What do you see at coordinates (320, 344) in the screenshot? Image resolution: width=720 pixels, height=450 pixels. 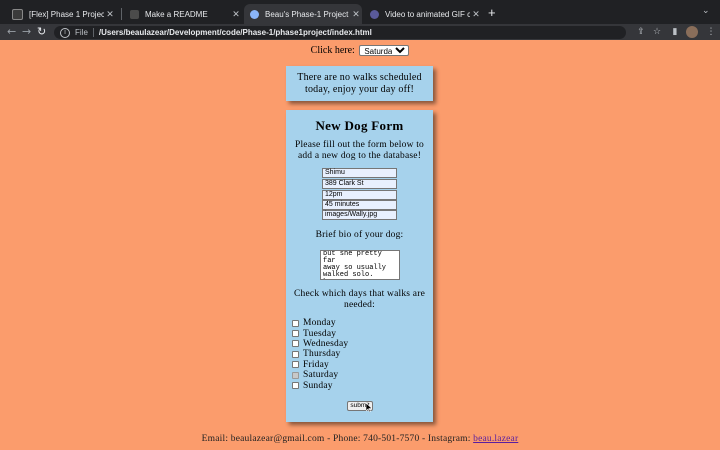 I see `day-option-wednesday: Wednesday` at bounding box center [320, 344].